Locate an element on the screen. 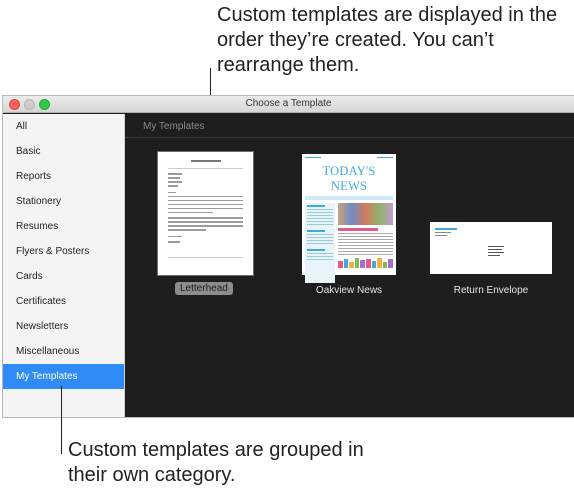 This screenshot has width=574, height=492. template-caption-oakview-news: Oakview News is located at coordinates (349, 290).